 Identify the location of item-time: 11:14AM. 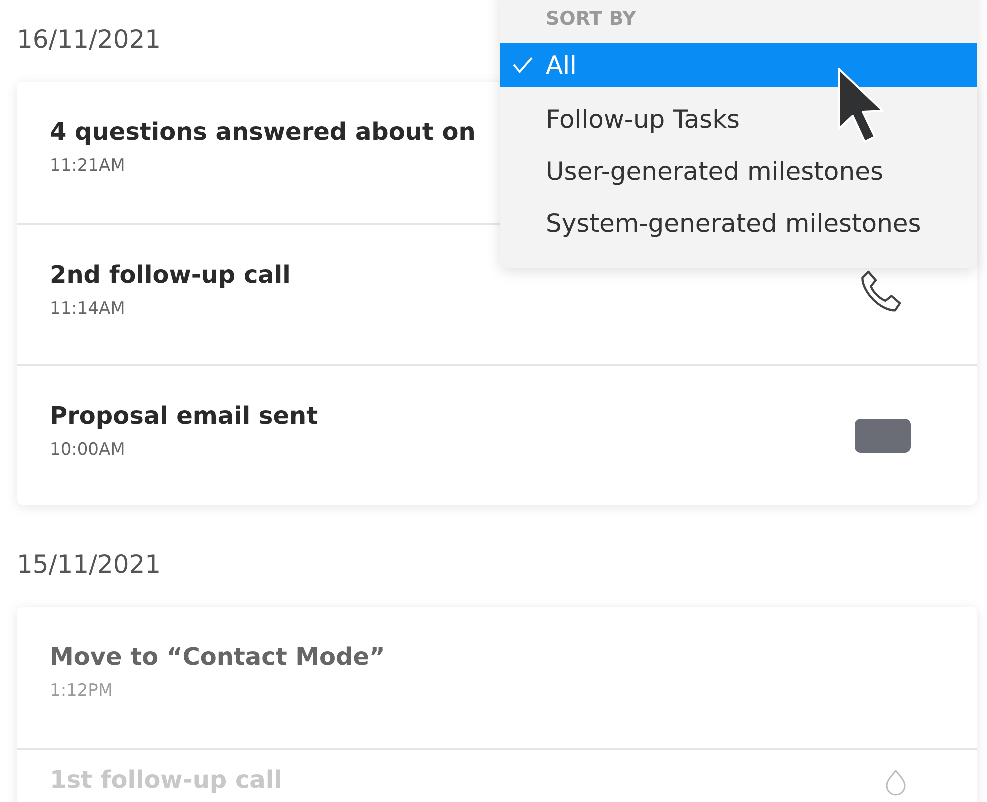
(88, 309).